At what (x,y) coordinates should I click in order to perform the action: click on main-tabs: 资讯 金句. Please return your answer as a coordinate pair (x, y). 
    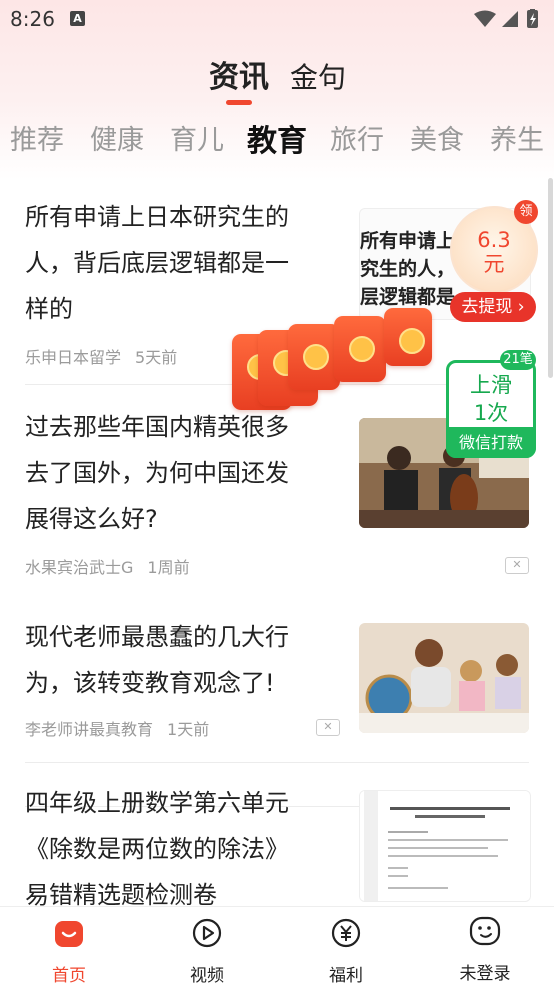
    Looking at the image, I should click on (277, 77).